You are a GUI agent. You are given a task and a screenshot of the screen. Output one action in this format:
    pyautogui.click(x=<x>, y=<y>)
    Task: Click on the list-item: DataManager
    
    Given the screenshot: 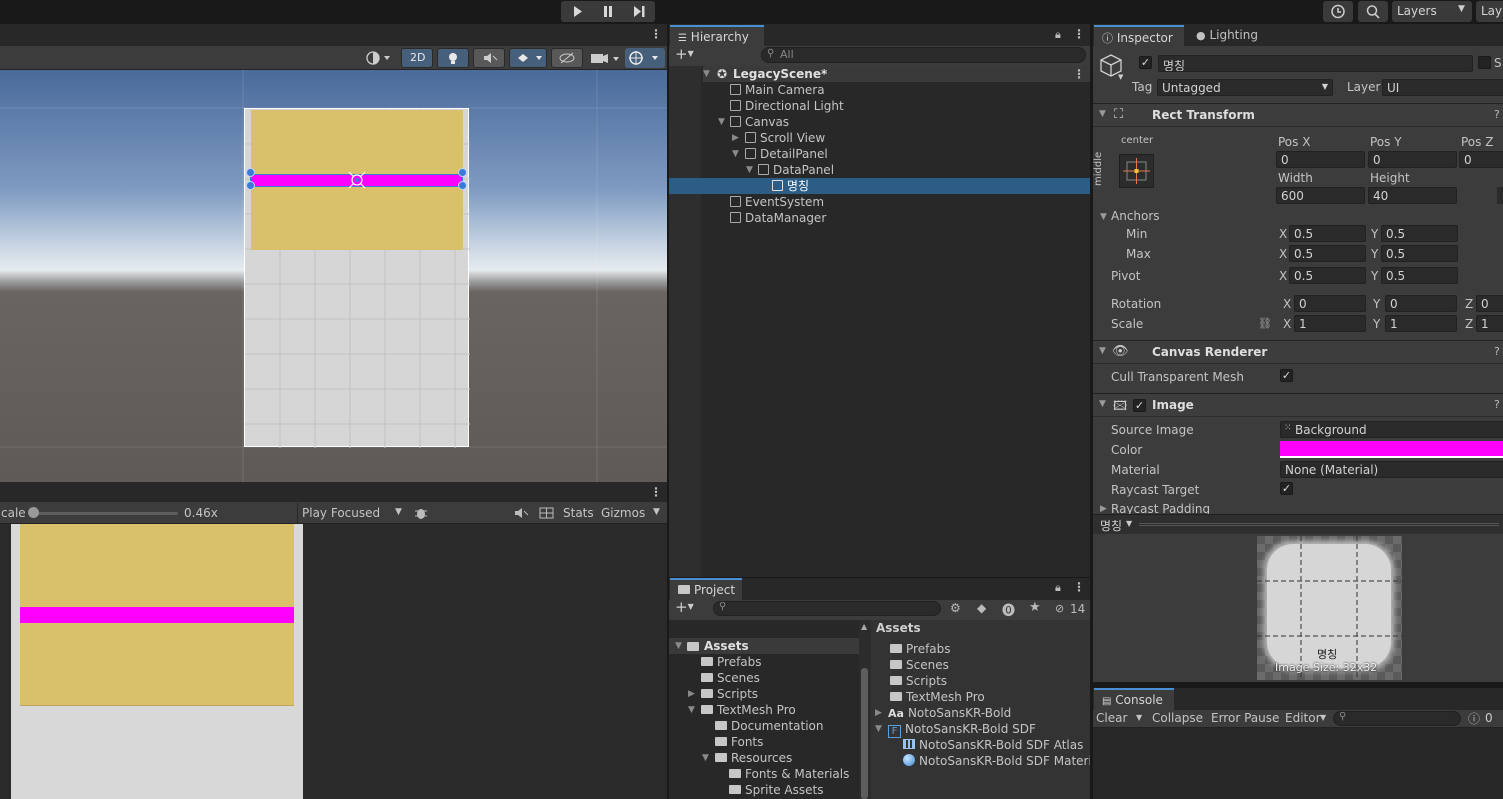 What is the action you would take?
    pyautogui.click(x=778, y=218)
    